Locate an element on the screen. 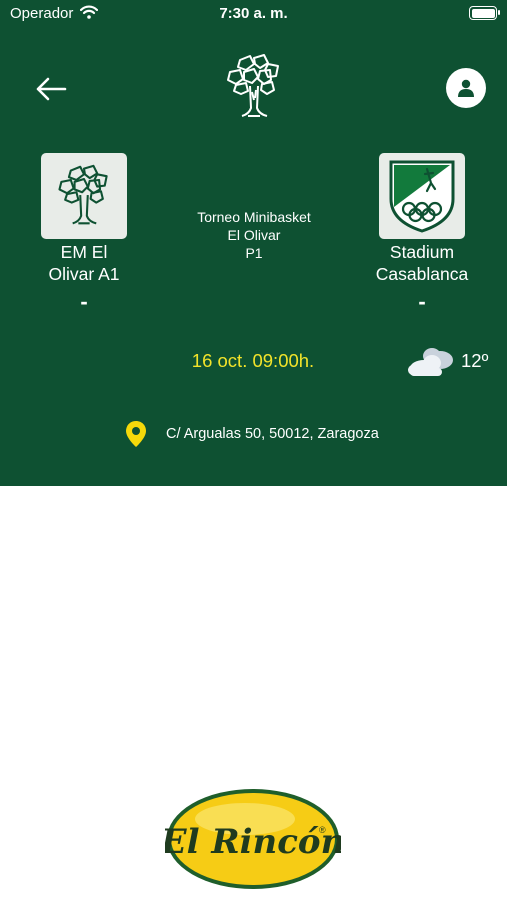  match-datetime: 16 oct. 09:00h. is located at coordinates (253, 360).